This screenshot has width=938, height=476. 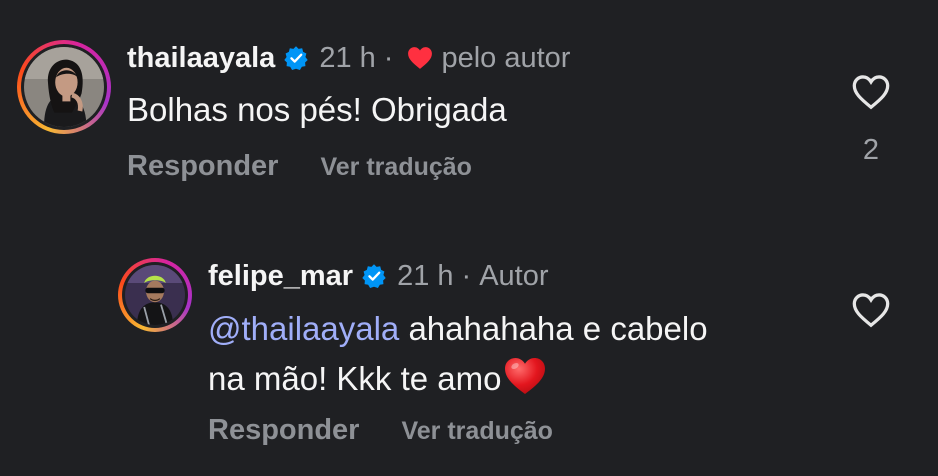 What do you see at coordinates (514, 276) in the screenshot?
I see `author-label: Autor` at bounding box center [514, 276].